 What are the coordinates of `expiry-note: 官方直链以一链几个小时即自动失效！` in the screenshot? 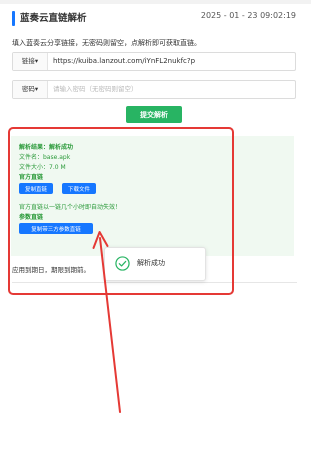 It's located at (70, 207).